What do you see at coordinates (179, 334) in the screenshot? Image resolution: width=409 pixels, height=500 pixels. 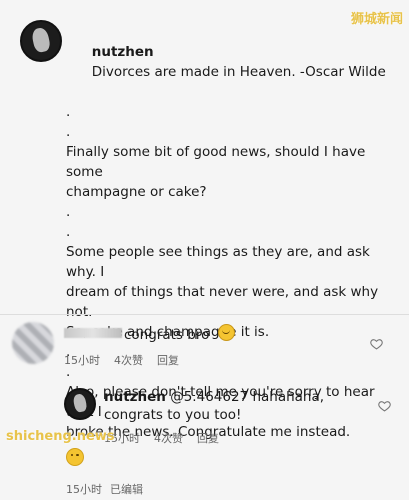 I see `comment-text: congrats bro` at bounding box center [179, 334].